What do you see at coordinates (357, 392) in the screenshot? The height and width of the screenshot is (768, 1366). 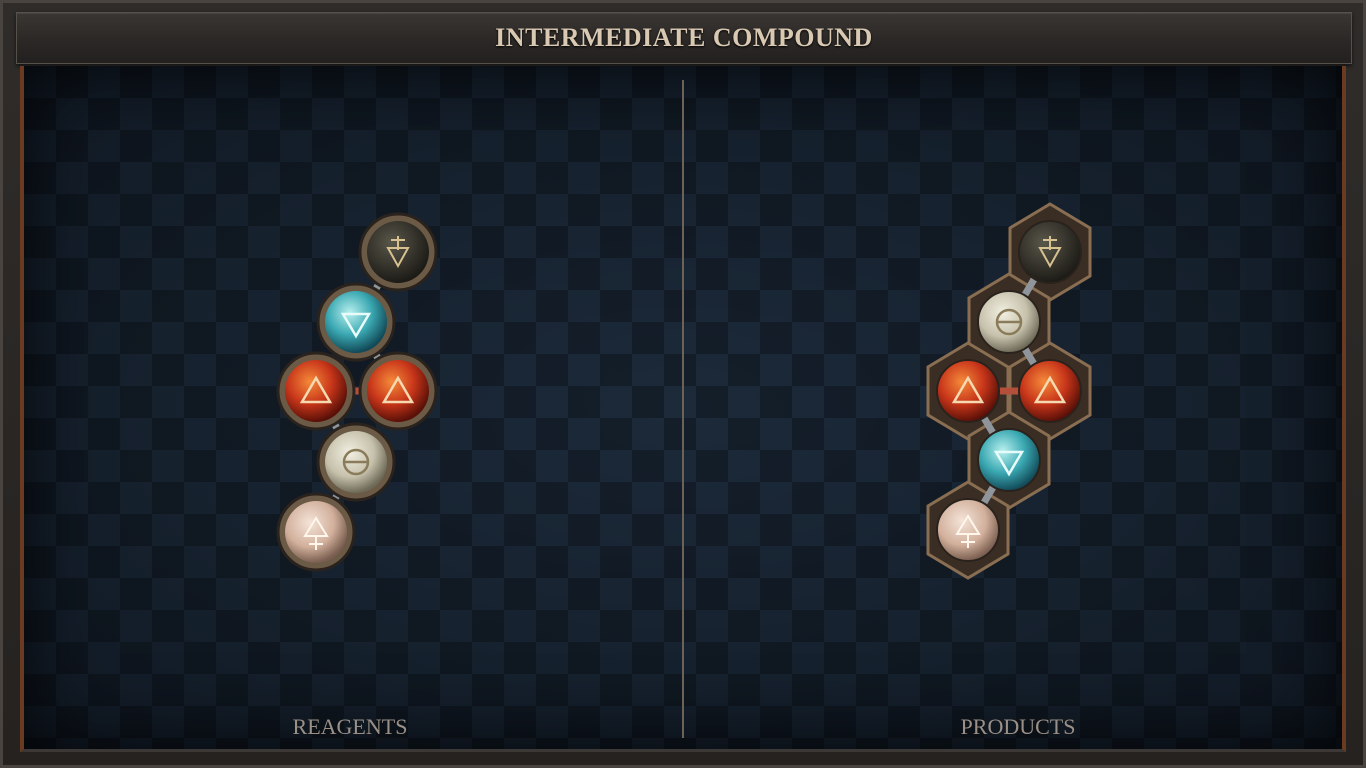 I see `reagents-molecule` at bounding box center [357, 392].